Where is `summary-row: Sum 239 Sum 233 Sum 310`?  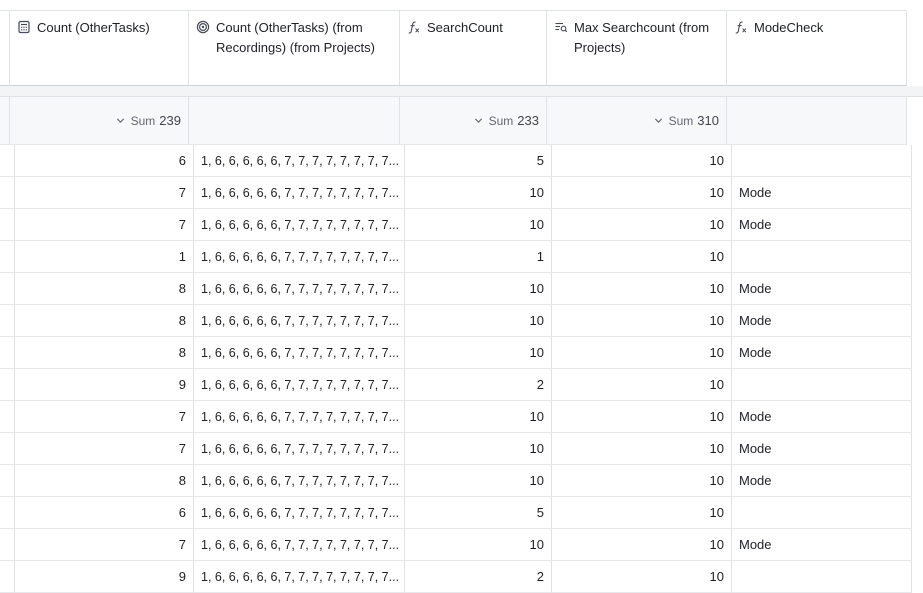 summary-row: Sum 239 Sum 233 Sum 310 is located at coordinates (461, 121).